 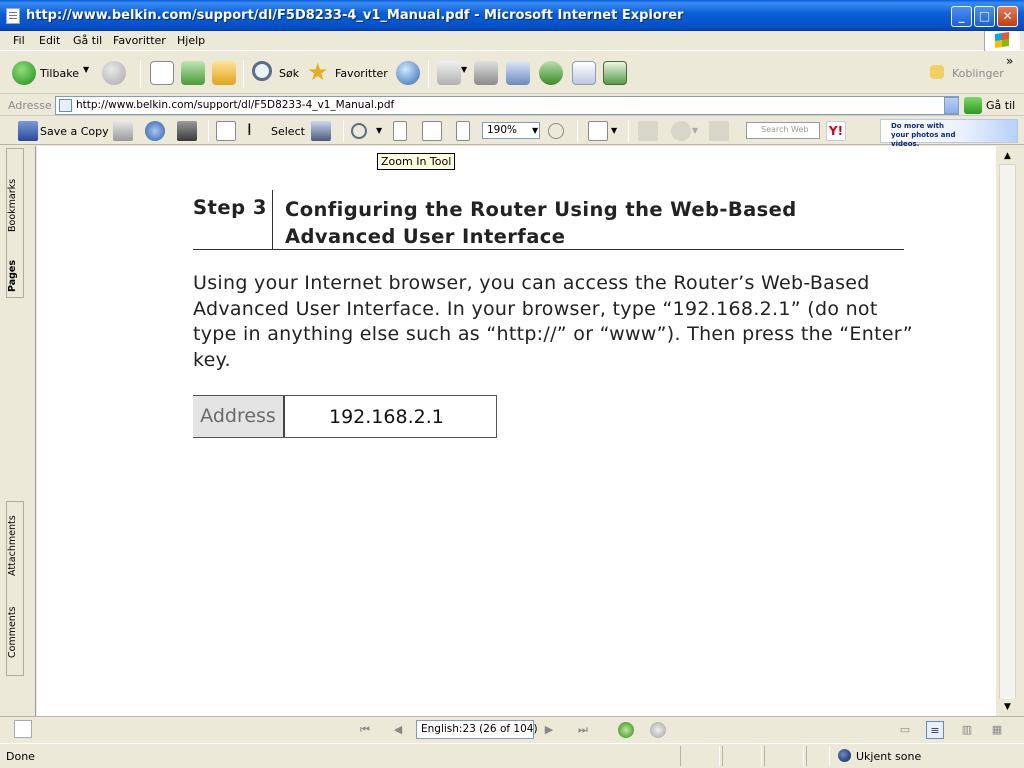 What do you see at coordinates (1007, 156) in the screenshot?
I see `scroll-up-icon: ▲` at bounding box center [1007, 156].